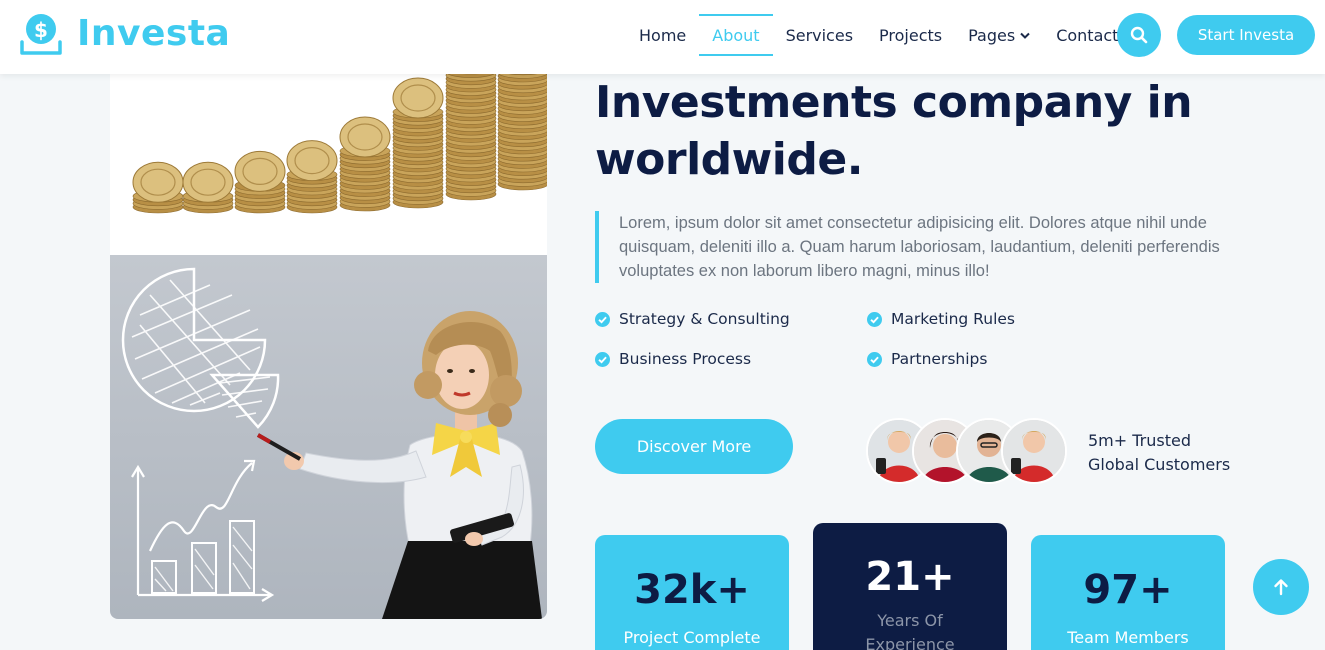 The height and width of the screenshot is (650, 1325). What do you see at coordinates (1025, 35) in the screenshot?
I see `chevron-down-icon` at bounding box center [1025, 35].